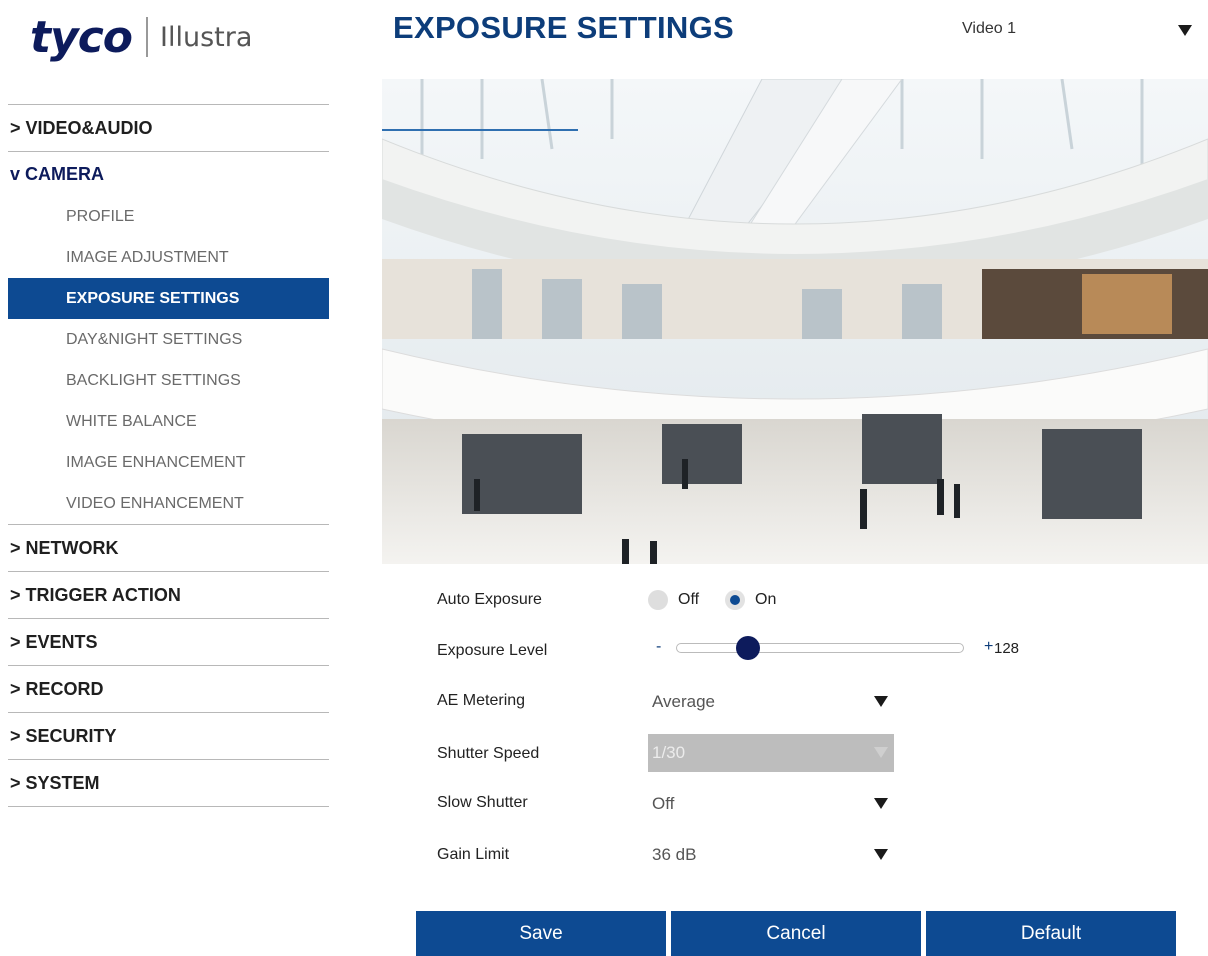 This screenshot has width=1208, height=956. I want to click on gain-limit-select: 36 dB, so click(771, 855).